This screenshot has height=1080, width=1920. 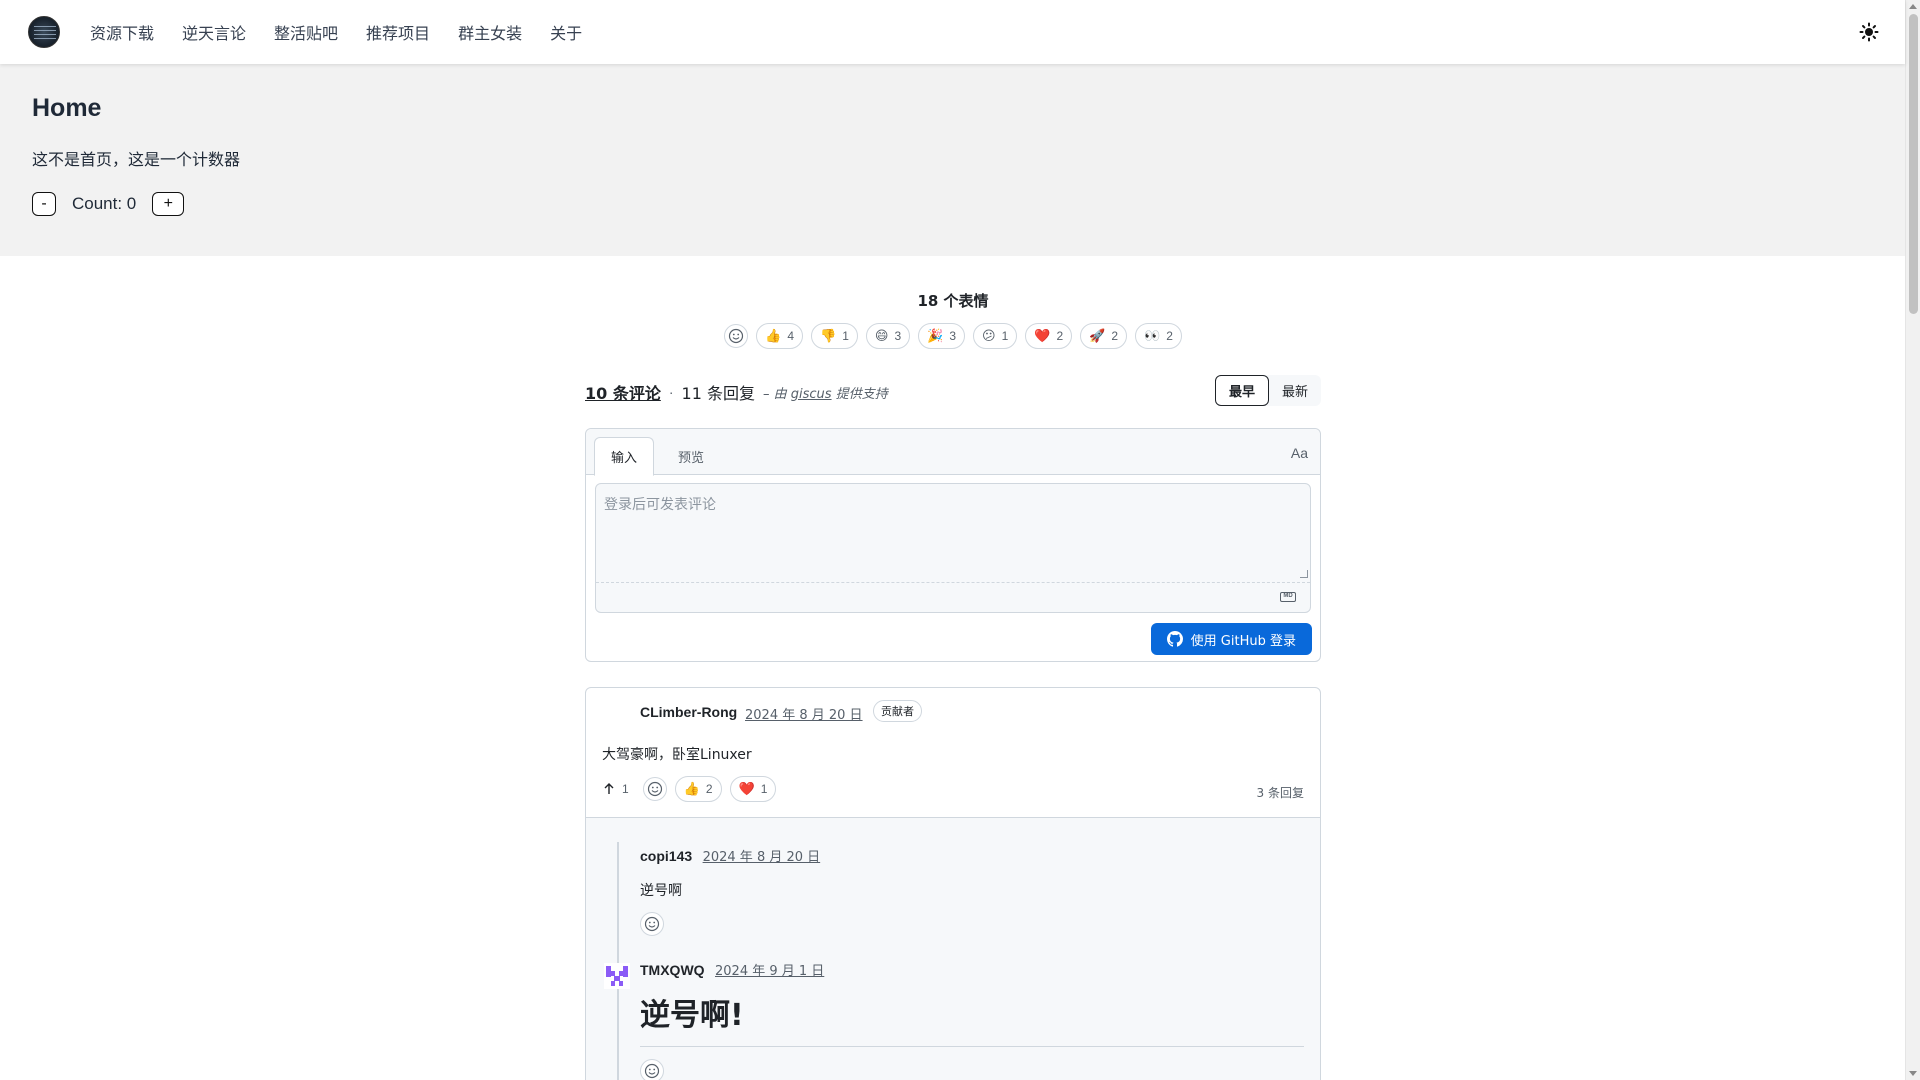 I want to click on contributor-badge: 贡献者, so click(x=897, y=711).